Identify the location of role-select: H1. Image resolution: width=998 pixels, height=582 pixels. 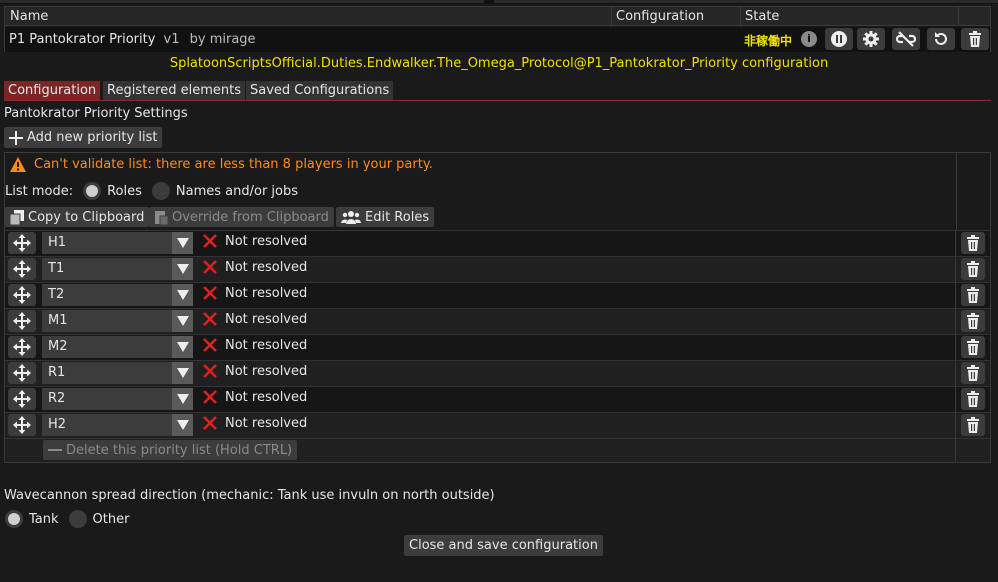
(117, 243).